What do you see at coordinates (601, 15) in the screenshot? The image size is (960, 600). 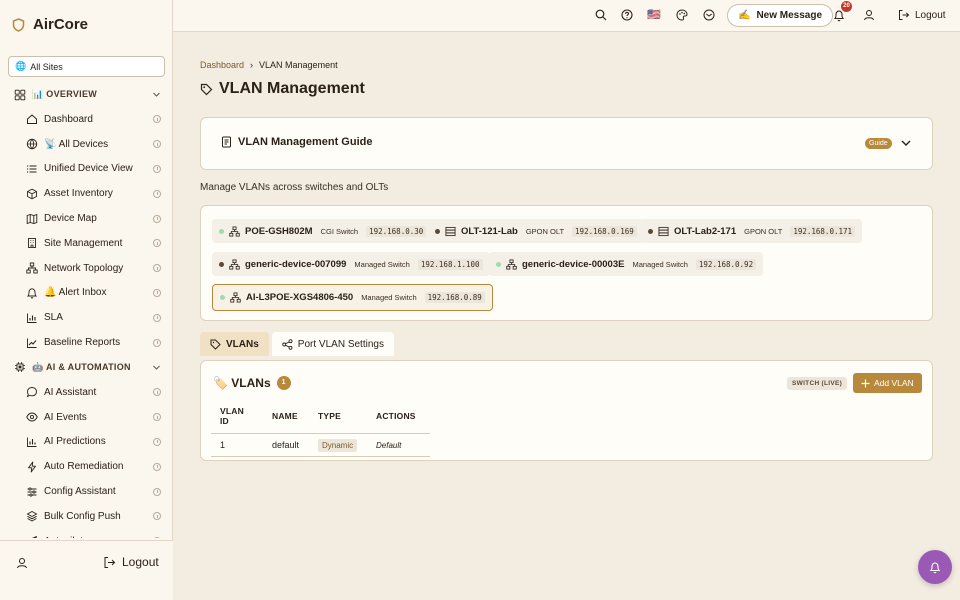 I see `search-icon` at bounding box center [601, 15].